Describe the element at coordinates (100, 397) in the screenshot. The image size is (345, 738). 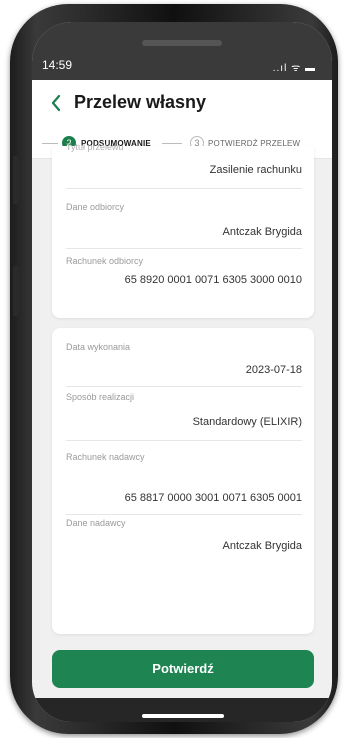
I see `field-label-method: Sposób realizacji` at that location.